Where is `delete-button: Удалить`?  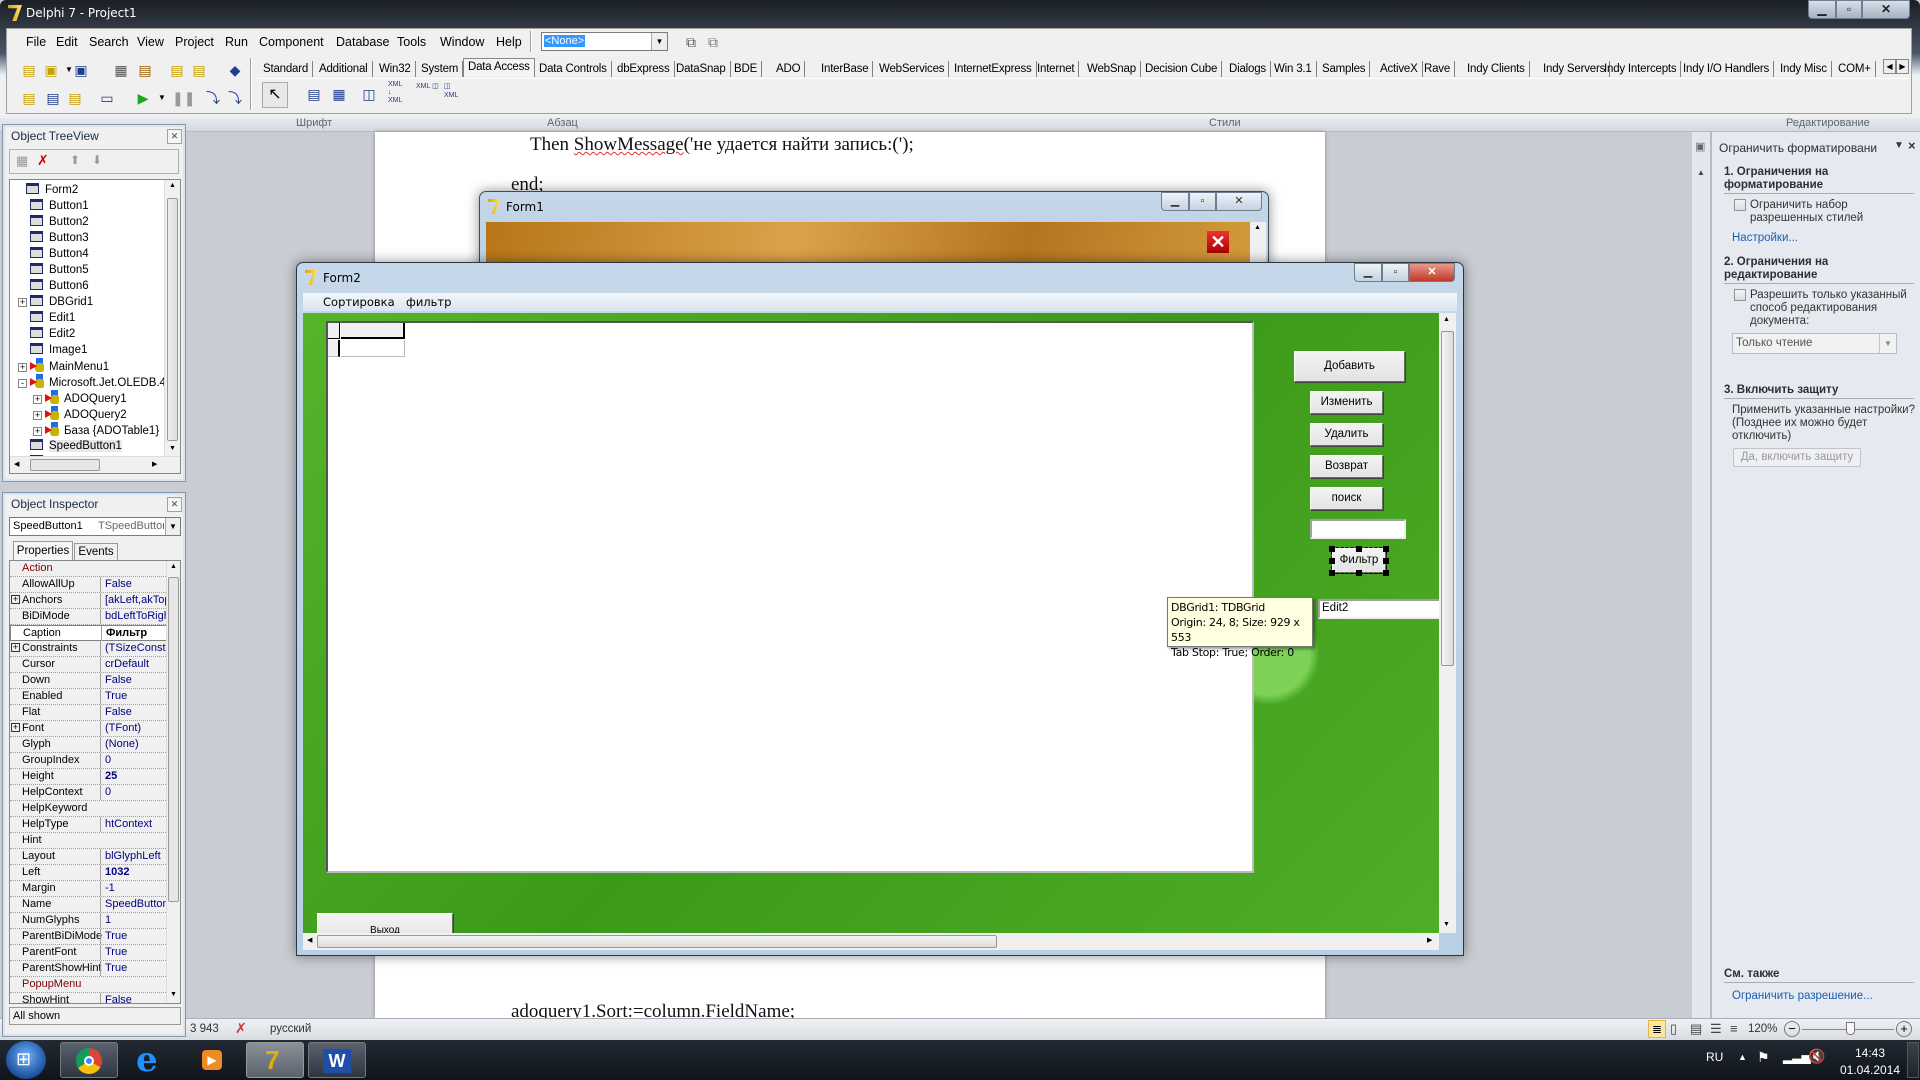 delete-button: Удалить is located at coordinates (1346, 434).